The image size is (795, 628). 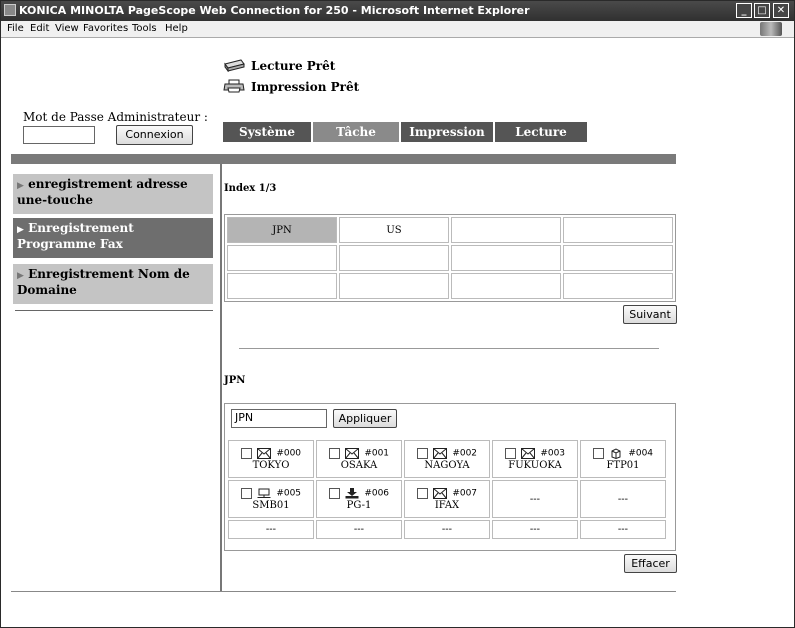 What do you see at coordinates (293, 66) in the screenshot?
I see `scan-status-text: Lecture Prêt` at bounding box center [293, 66].